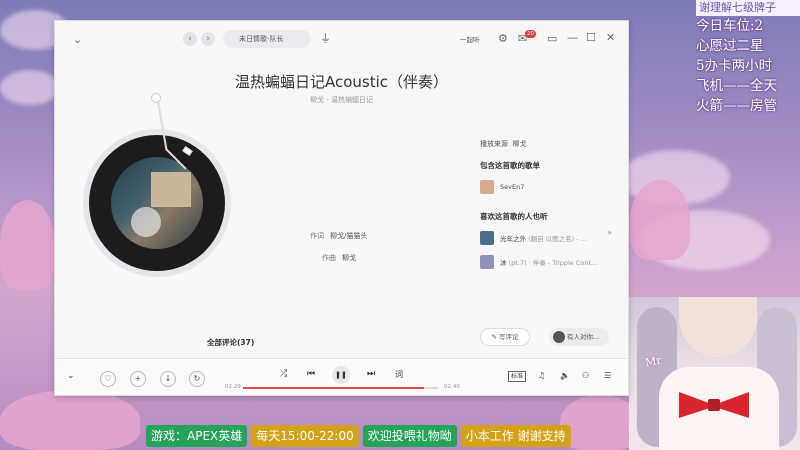 The image size is (800, 450). What do you see at coordinates (513, 239) in the screenshot?
I see `rec-song-title: 光年之外` at bounding box center [513, 239].